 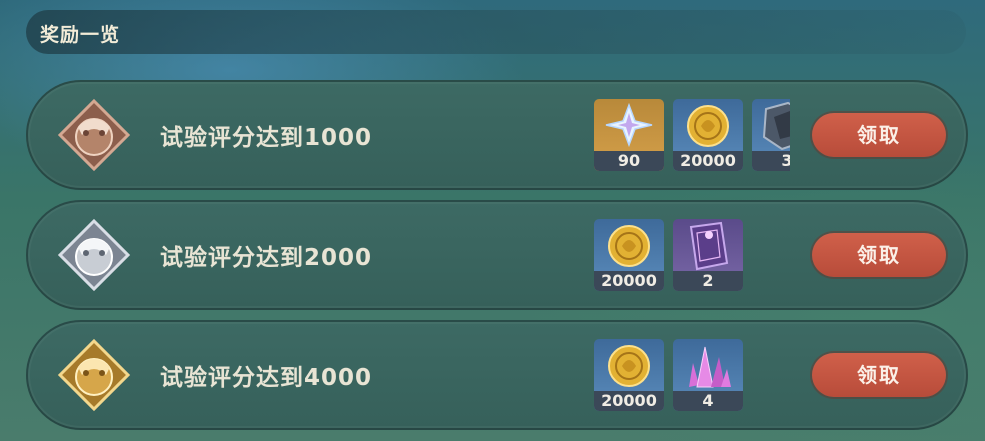 What do you see at coordinates (709, 246) in the screenshot?
I see `book-icon` at bounding box center [709, 246].